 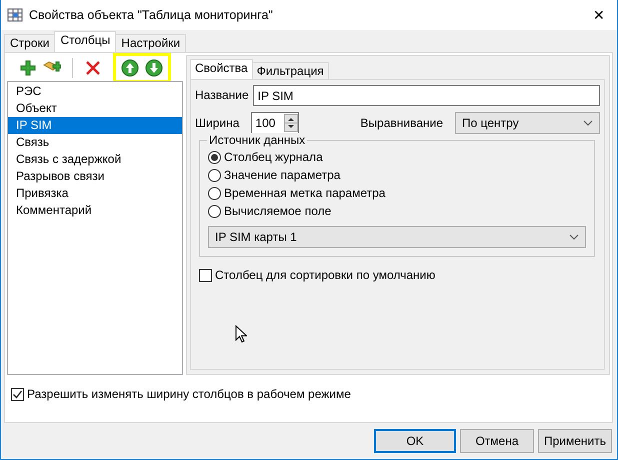 I want to click on checkbox-option: Разрешить изменять ширину столбцов в рабочем режиме, so click(x=308, y=394).